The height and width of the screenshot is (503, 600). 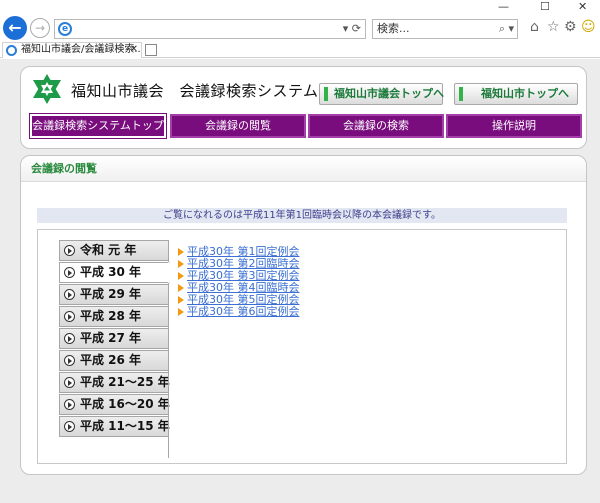 What do you see at coordinates (582, 7) in the screenshot?
I see `close-icon: ✕` at bounding box center [582, 7].